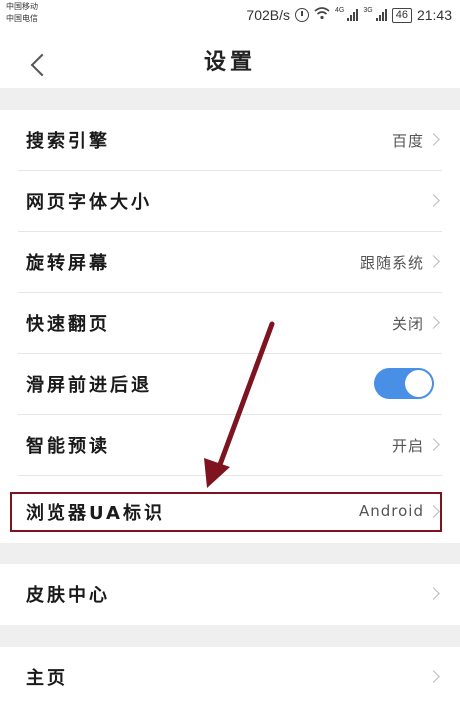 This screenshot has width=460, height=708. What do you see at coordinates (68, 141) in the screenshot?
I see `setting-label: 搜索引擎` at bounding box center [68, 141].